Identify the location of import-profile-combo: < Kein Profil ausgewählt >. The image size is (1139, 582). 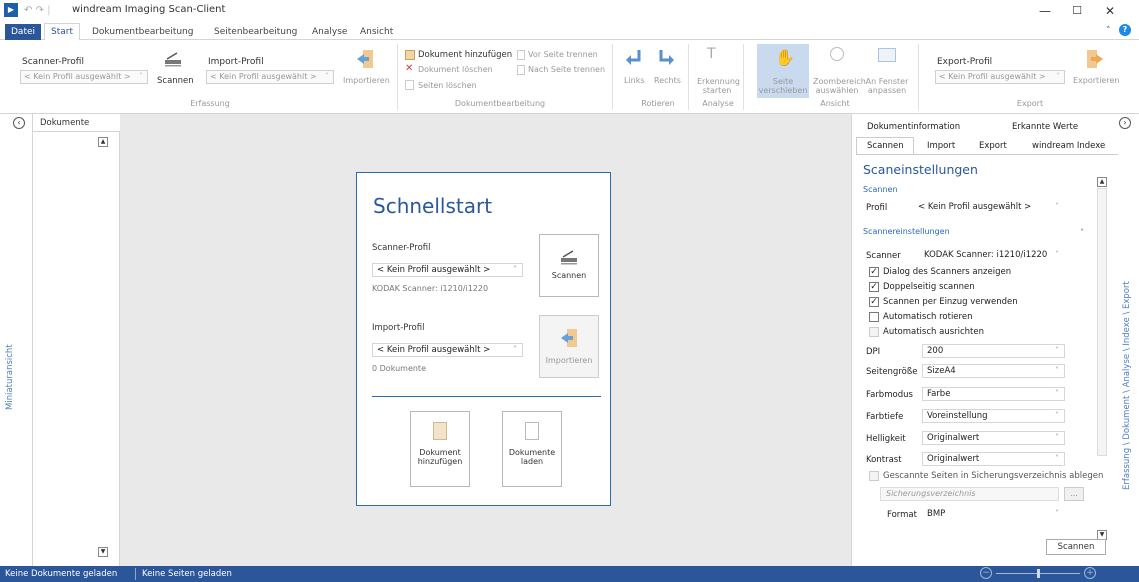
(270, 77).